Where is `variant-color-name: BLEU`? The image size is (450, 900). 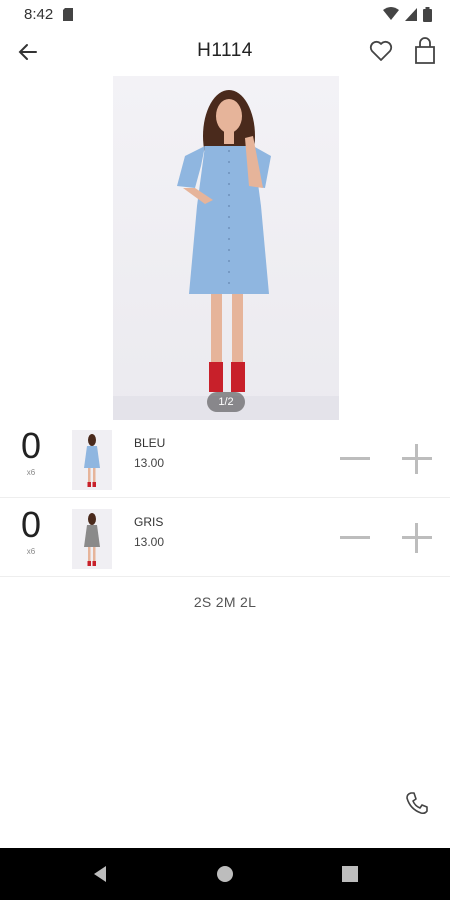 variant-color-name: BLEU is located at coordinates (150, 443).